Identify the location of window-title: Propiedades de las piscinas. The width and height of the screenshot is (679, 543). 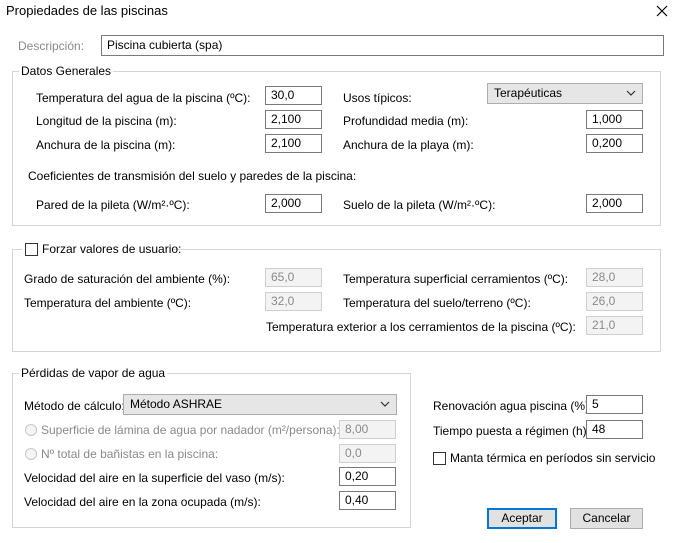
(87, 10).